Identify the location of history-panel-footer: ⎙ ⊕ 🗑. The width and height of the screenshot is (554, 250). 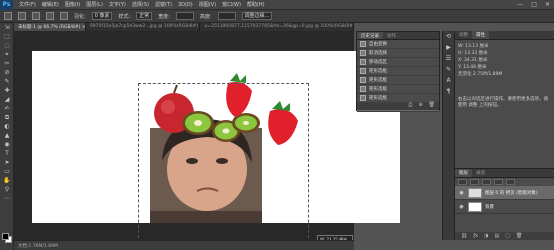
(398, 106).